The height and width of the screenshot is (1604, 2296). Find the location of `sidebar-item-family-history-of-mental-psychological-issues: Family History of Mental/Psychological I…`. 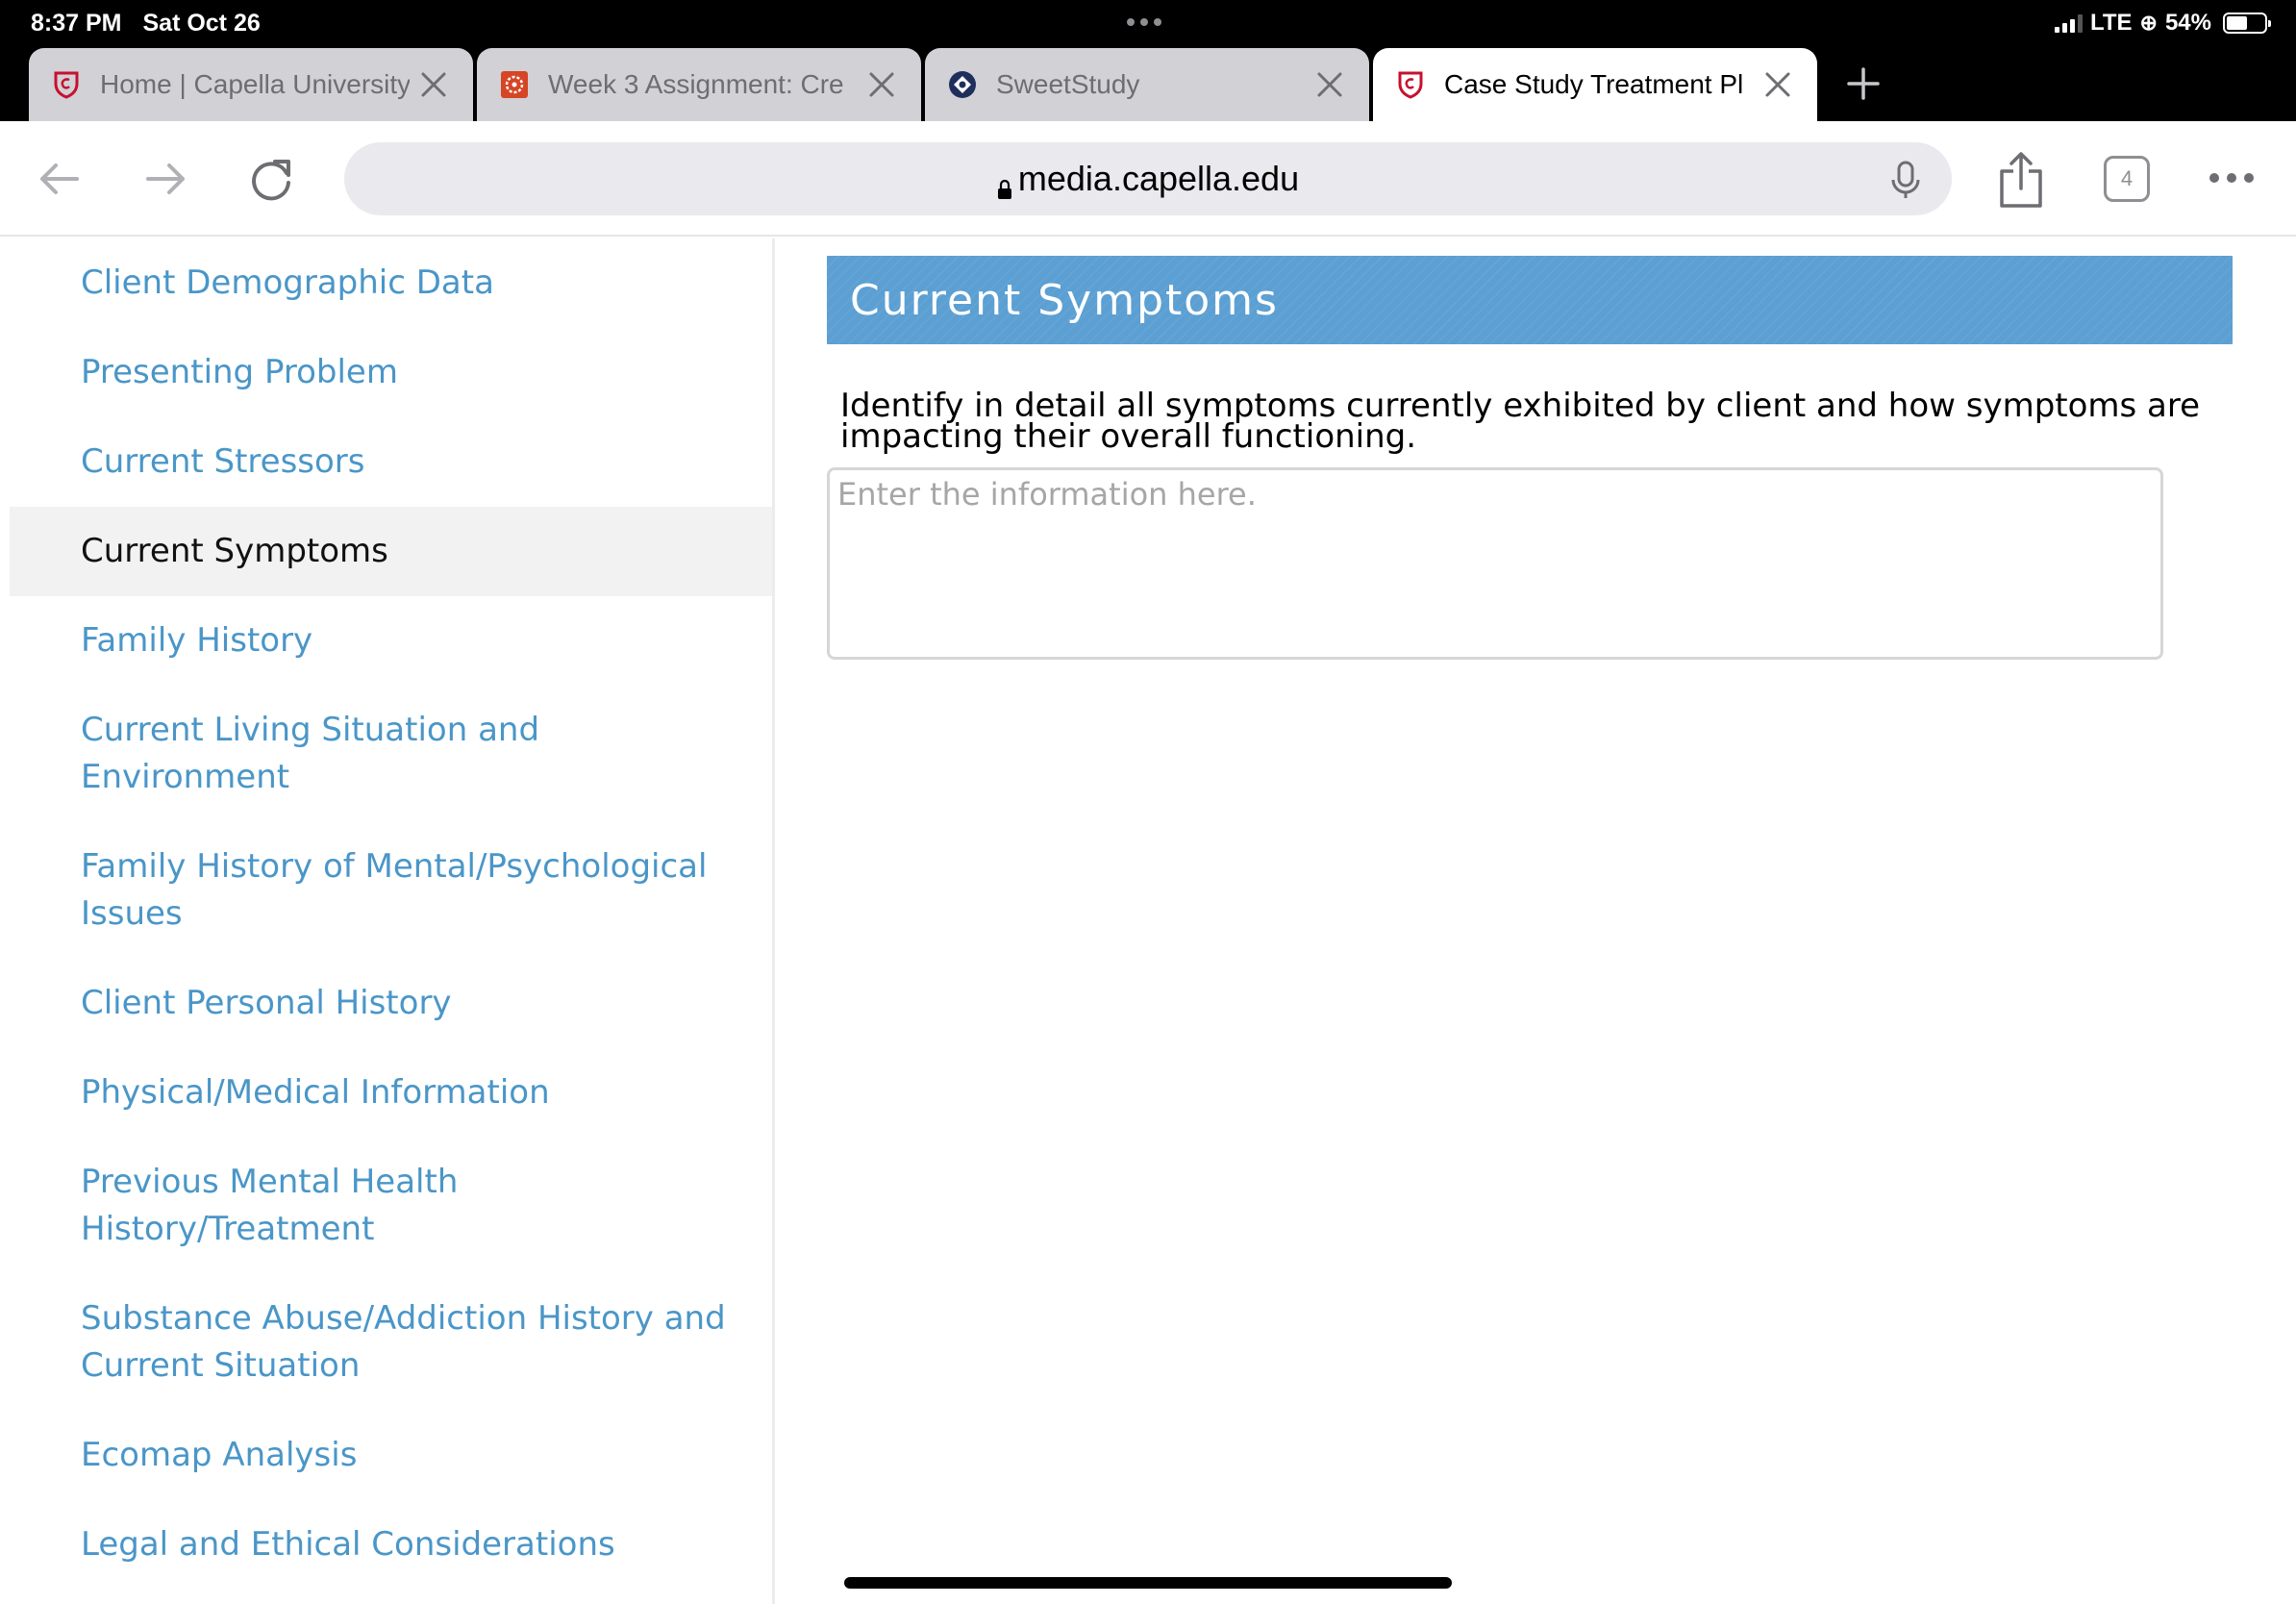

sidebar-item-family-history-of-mental-psychological-issues: Family History of Mental/Psychological I… is located at coordinates (391, 890).